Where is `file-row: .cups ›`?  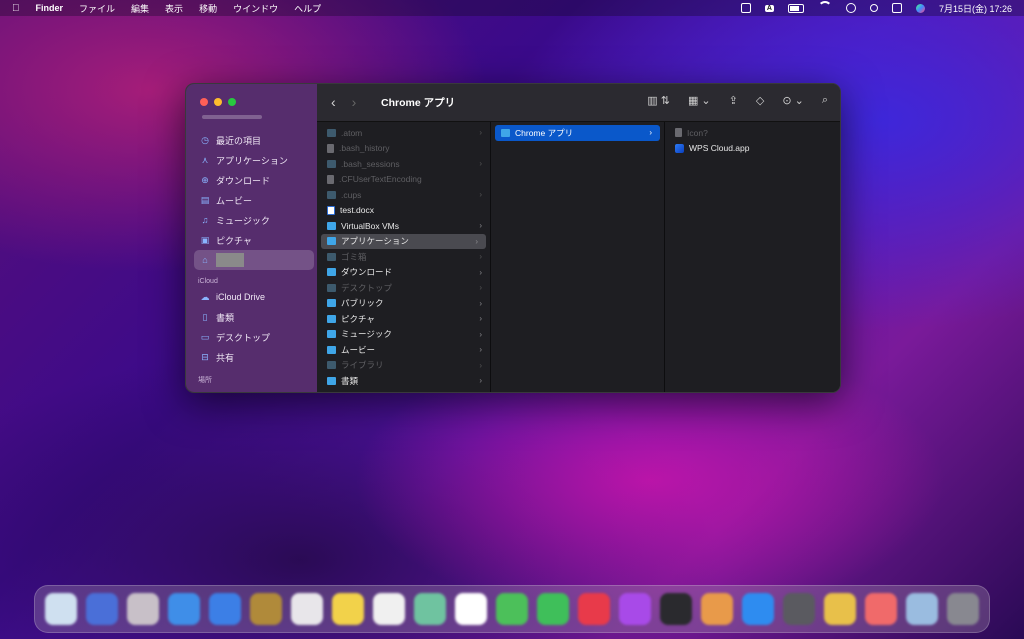
file-row: .cups › is located at coordinates (403, 195).